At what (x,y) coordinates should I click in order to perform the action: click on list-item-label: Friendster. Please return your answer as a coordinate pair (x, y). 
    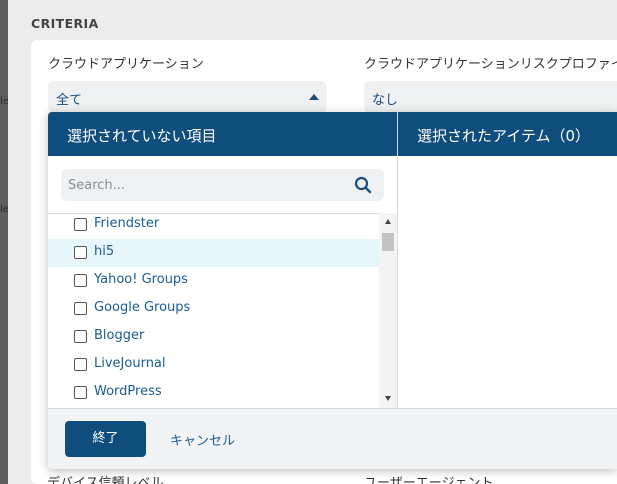
    Looking at the image, I should click on (127, 223).